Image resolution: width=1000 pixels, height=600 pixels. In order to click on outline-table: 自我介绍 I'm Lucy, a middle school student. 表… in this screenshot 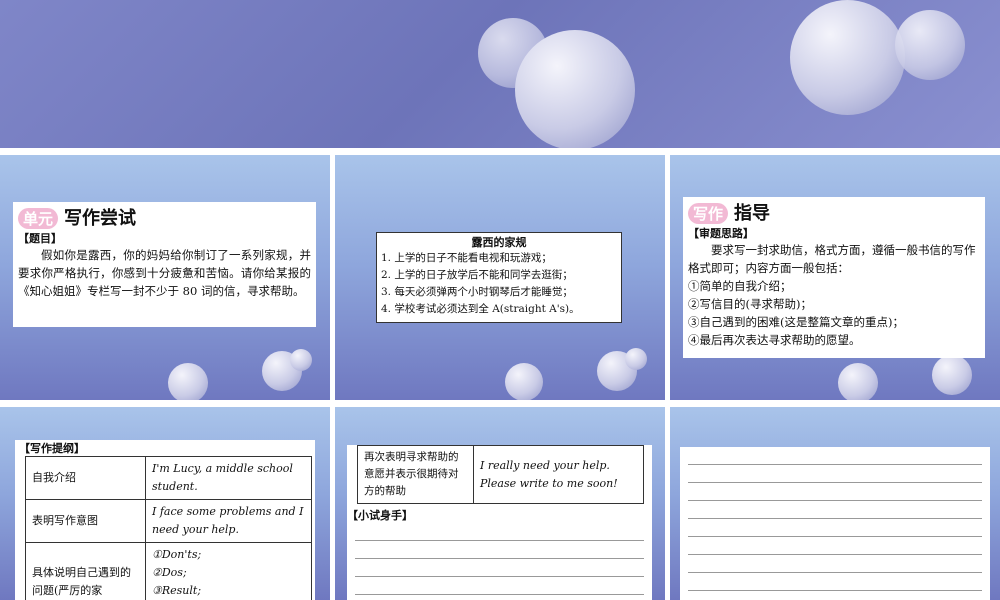, I will do `click(168, 528)`.